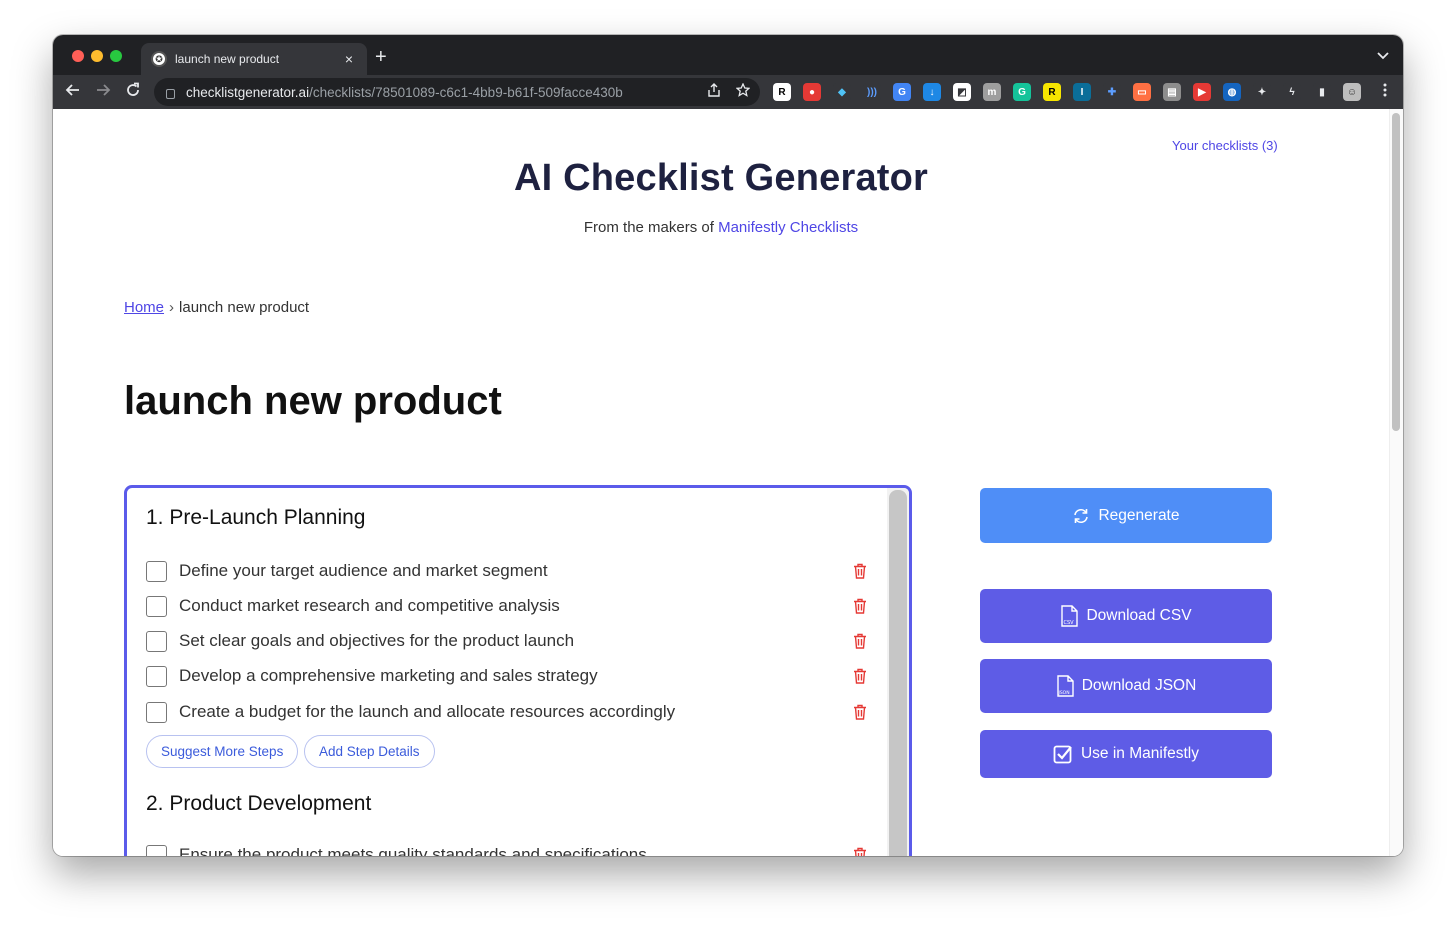 This screenshot has width=1456, height=926. I want to click on section-title: 2. Product Development, so click(259, 803).